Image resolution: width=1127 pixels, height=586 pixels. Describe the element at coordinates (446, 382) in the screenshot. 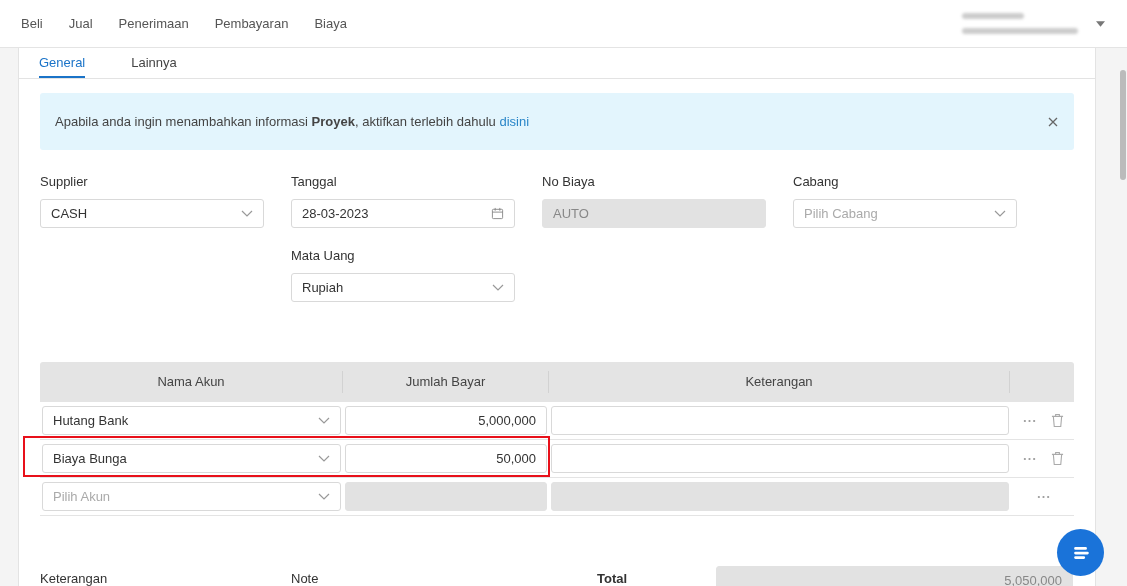

I see `column-header: Jumlah Bayar` at that location.